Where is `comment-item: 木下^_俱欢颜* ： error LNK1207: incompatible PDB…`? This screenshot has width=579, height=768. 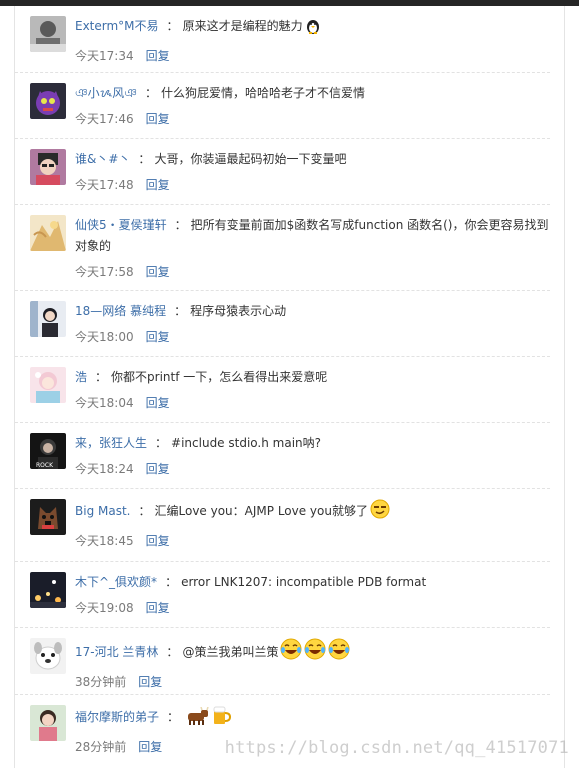 comment-item: 木下^_俱欢颜* ： error LNK1207: incompatible PDB… is located at coordinates (282, 595).